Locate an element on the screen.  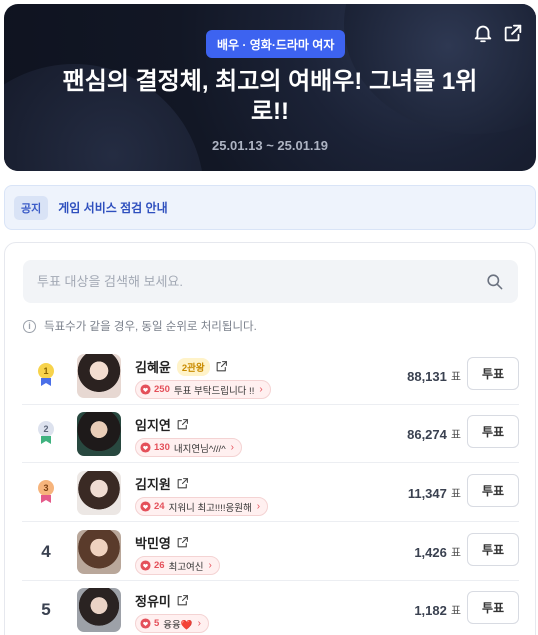
rank-medal-icon: 2 is located at coordinates (46, 434).